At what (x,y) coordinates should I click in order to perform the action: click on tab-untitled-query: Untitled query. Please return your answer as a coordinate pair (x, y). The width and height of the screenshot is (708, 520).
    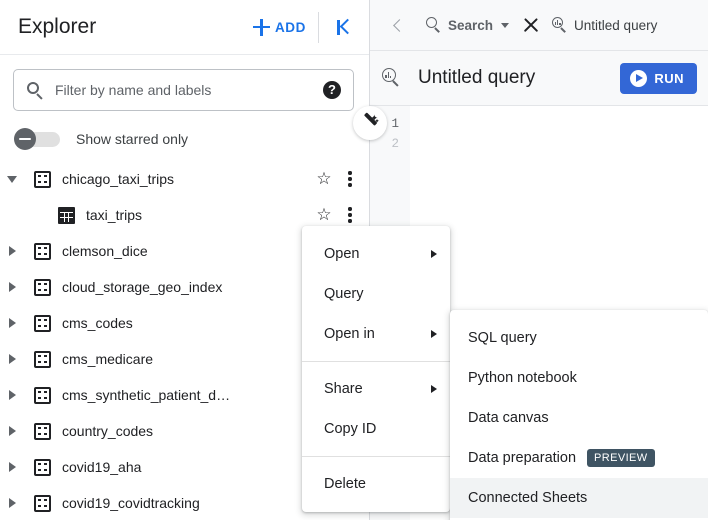
    Looking at the image, I should click on (602, 25).